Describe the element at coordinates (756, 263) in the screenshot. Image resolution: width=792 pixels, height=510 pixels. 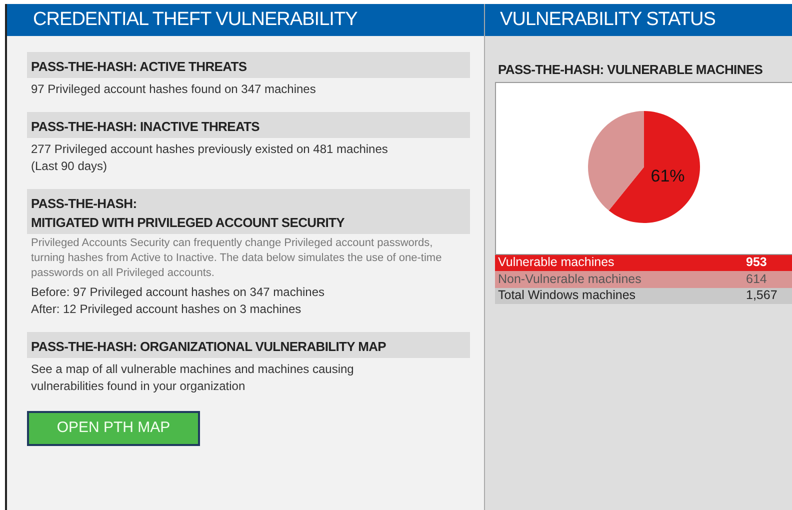
I see `legend-value: 953` at that location.